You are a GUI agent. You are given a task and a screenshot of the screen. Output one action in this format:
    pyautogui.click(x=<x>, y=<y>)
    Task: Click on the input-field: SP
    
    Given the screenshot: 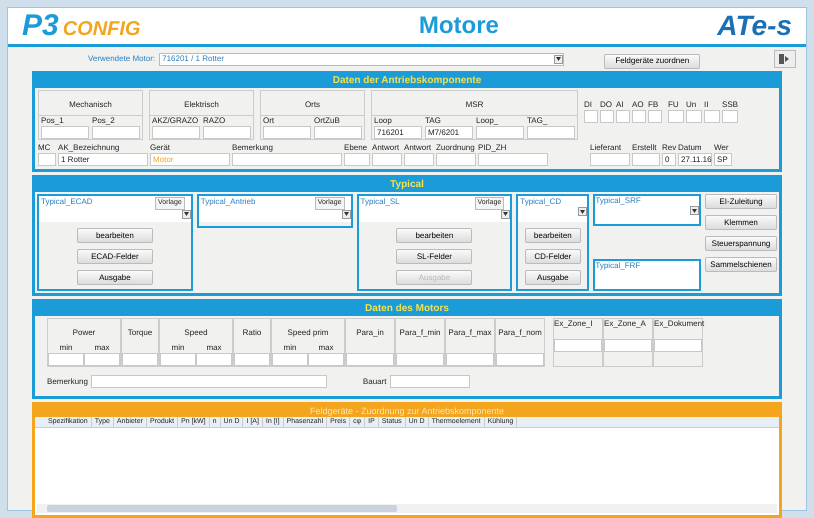 What is the action you would take?
    pyautogui.click(x=723, y=159)
    